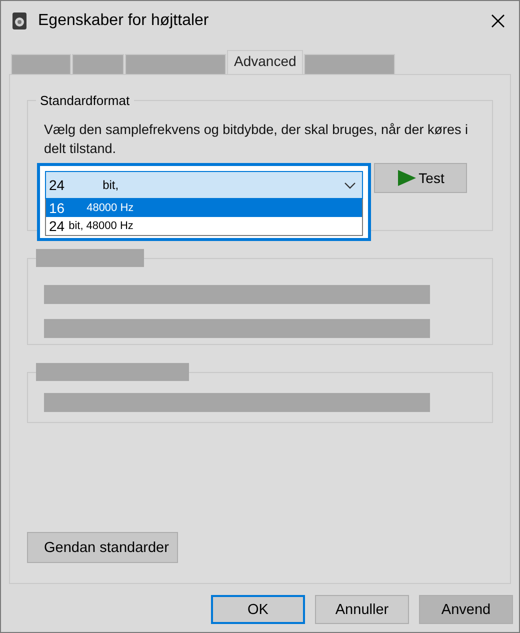 The image size is (520, 633). Describe the element at coordinates (466, 609) in the screenshot. I see `dialog-button: Anvend` at that location.